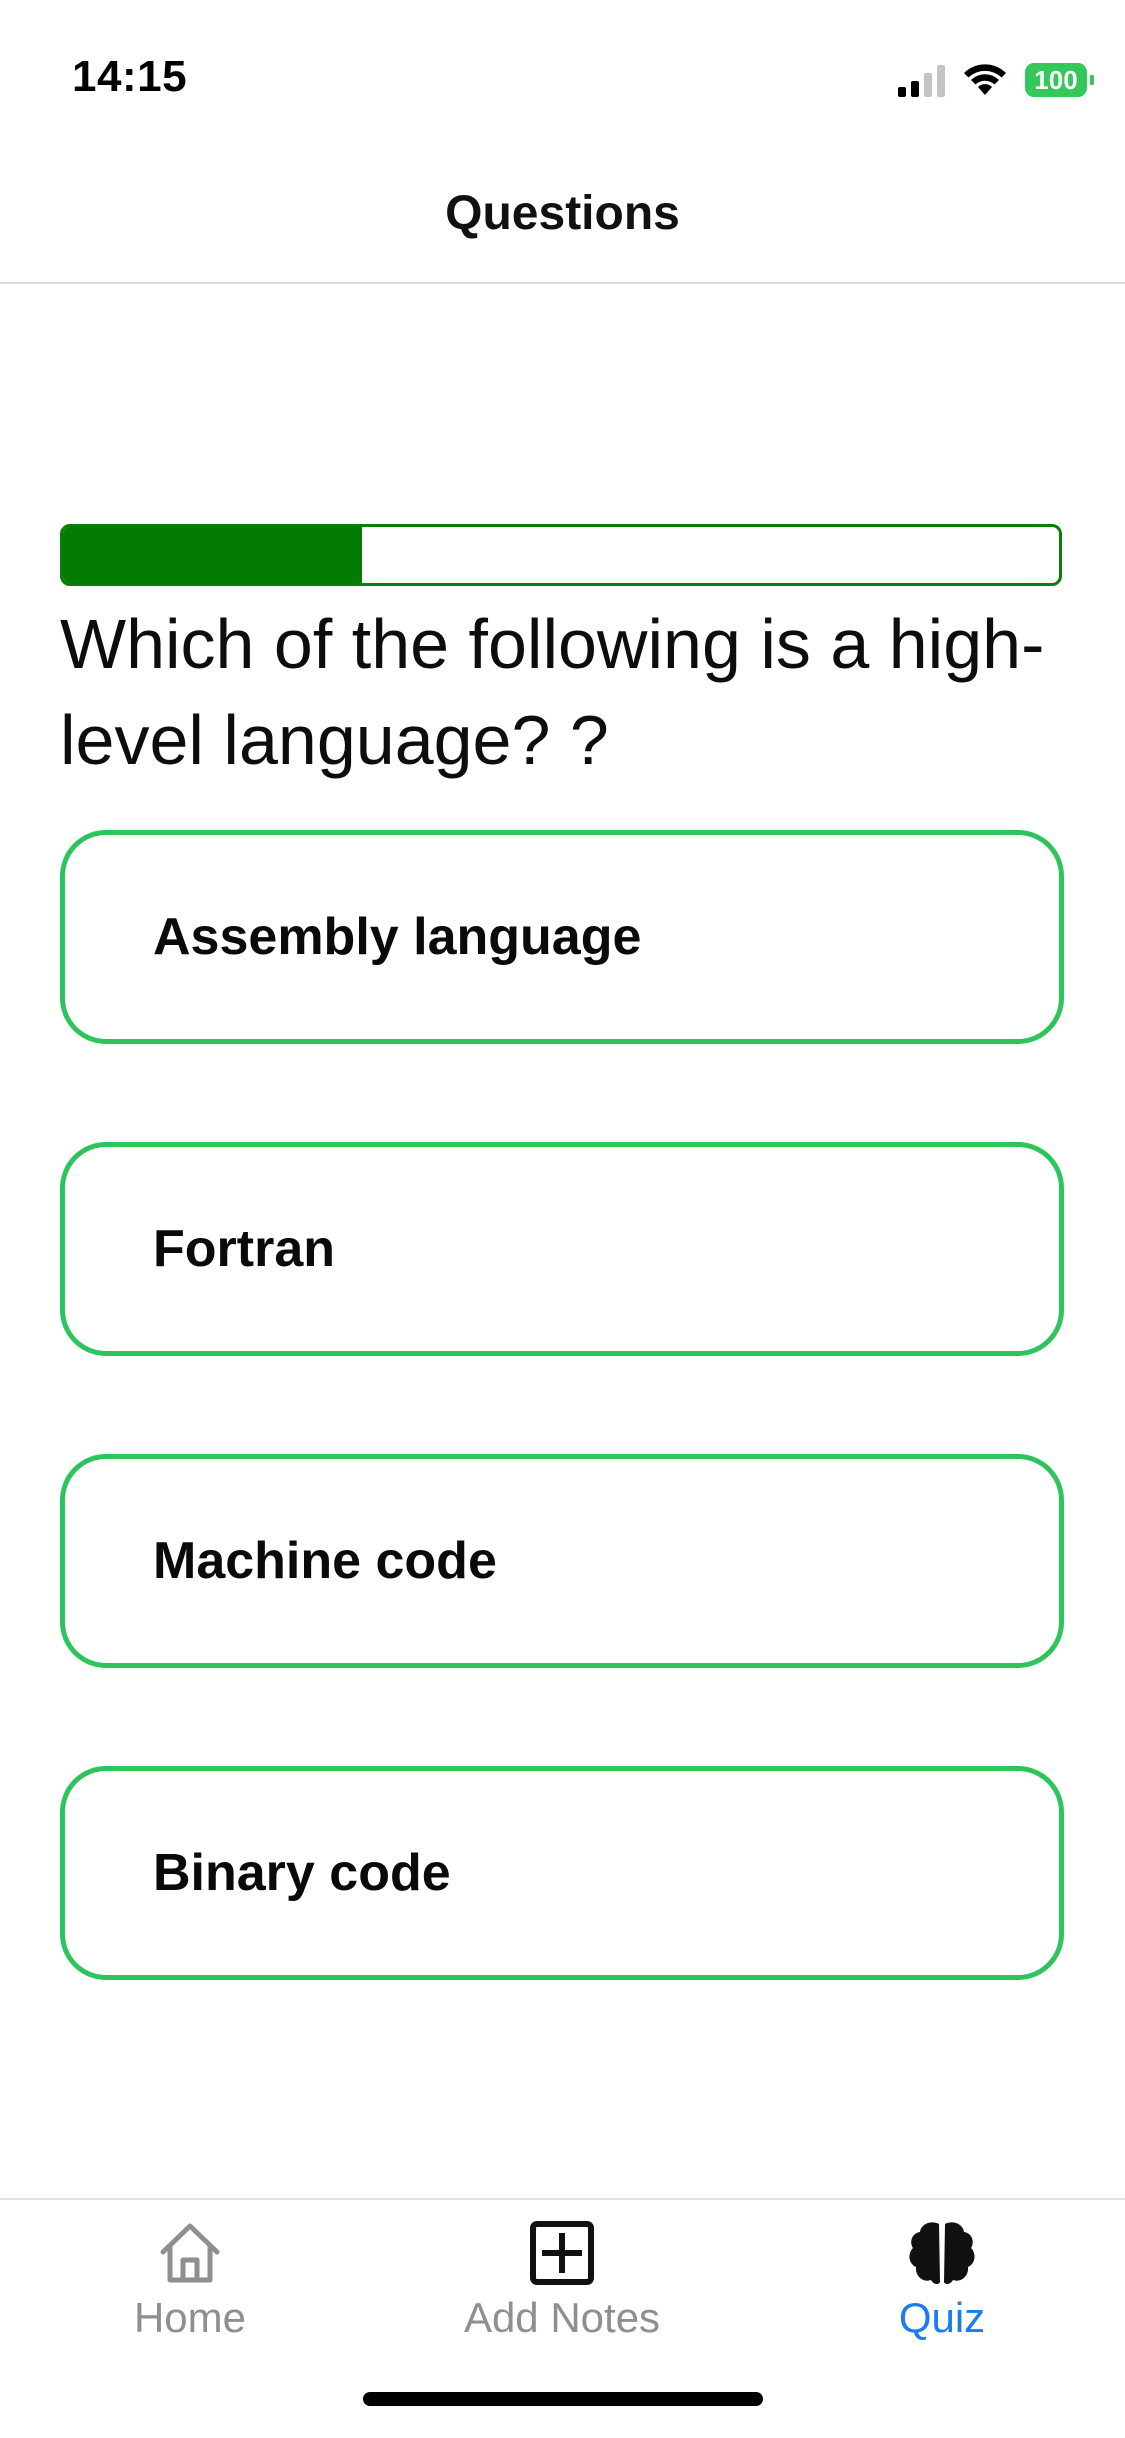 The height and width of the screenshot is (2438, 1125). What do you see at coordinates (562, 75) in the screenshot?
I see `status-bar: 14:15 100` at bounding box center [562, 75].